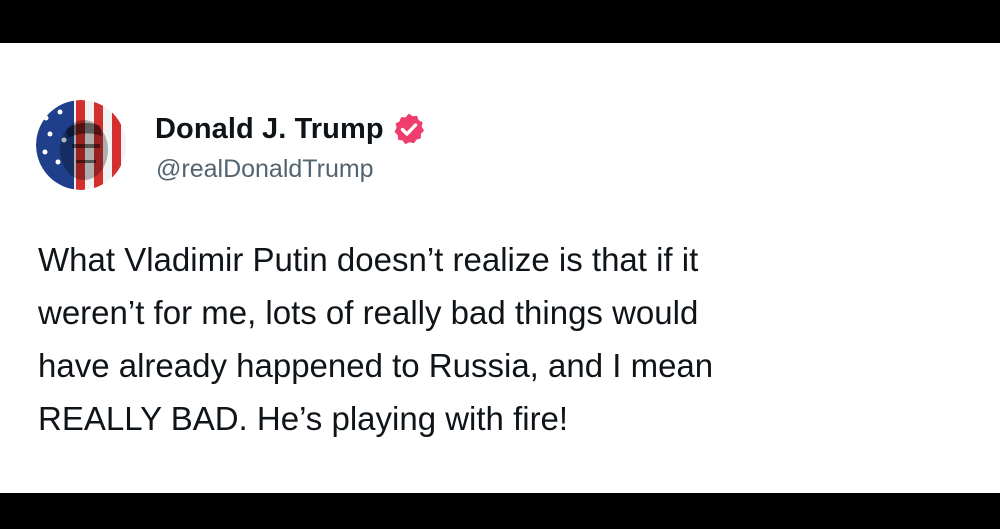  Describe the element at coordinates (265, 169) in the screenshot. I see `author-handle: @realDonaldTrump` at that location.